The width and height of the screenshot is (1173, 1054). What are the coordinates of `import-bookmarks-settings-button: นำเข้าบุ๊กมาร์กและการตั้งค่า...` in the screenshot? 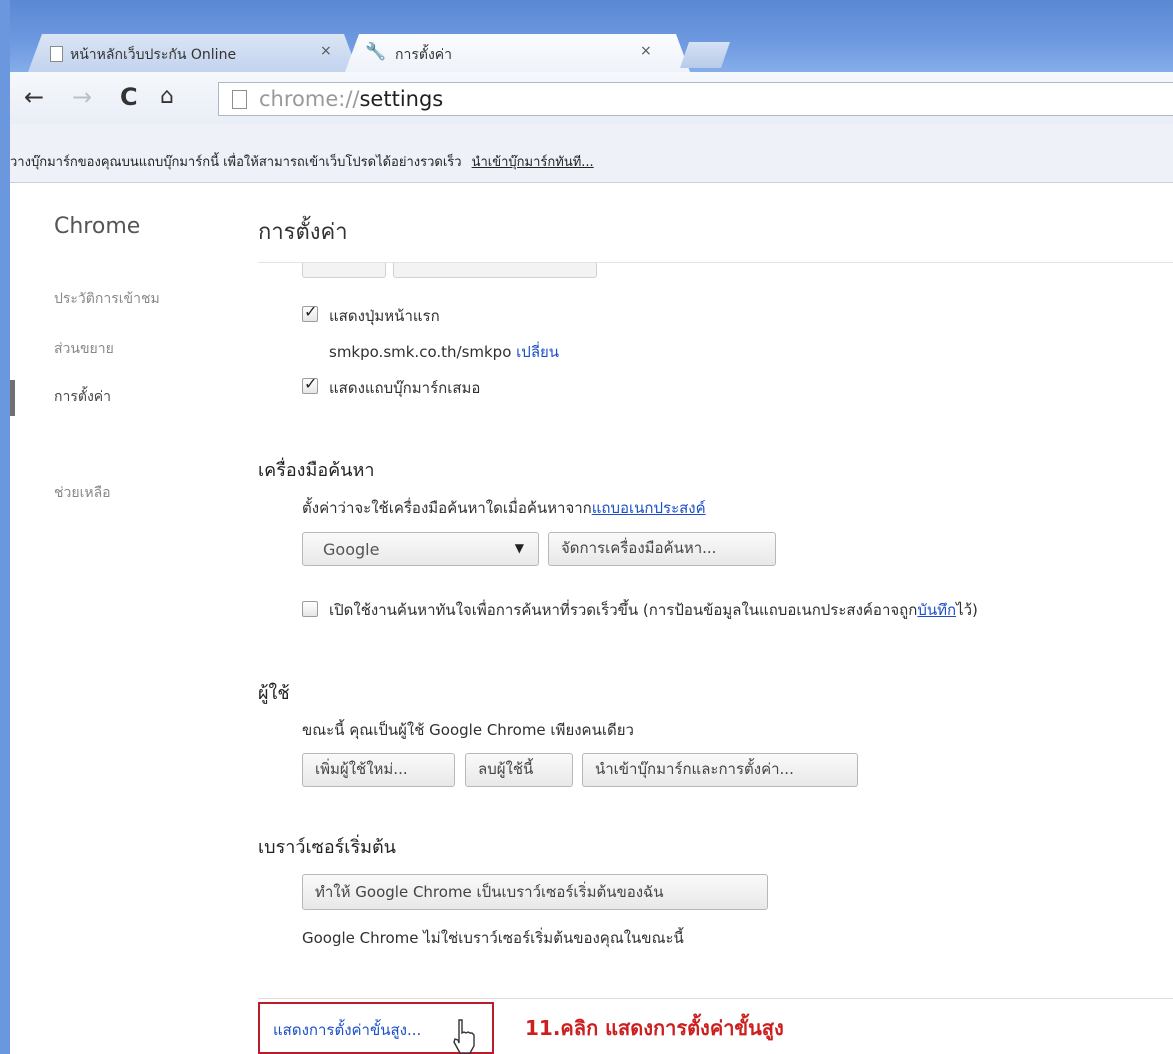 It's located at (720, 770).